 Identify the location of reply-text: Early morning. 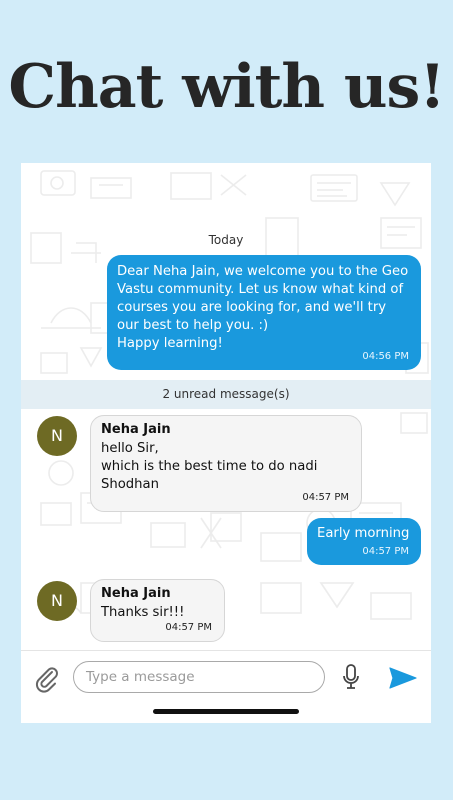
(363, 533).